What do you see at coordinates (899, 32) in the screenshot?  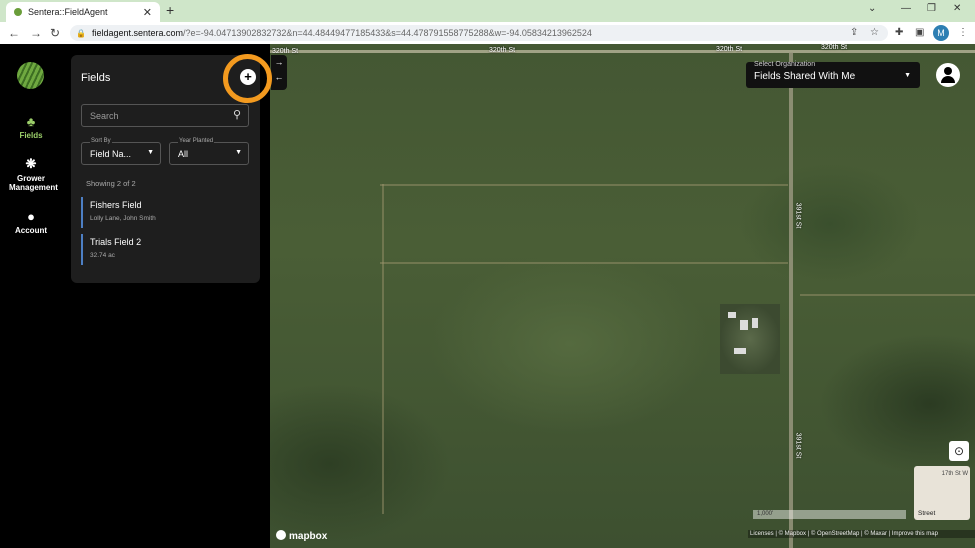 I see `extensions-icon: ✚` at bounding box center [899, 32].